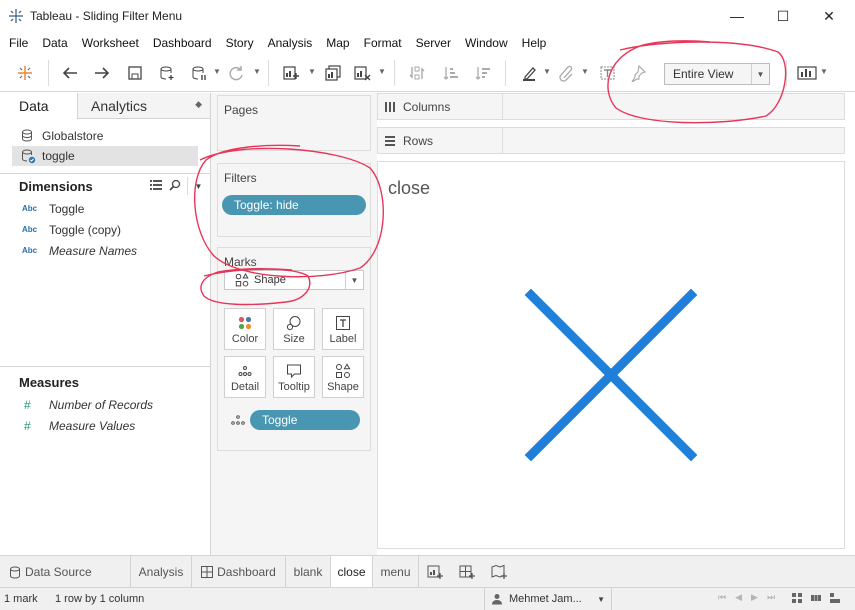 The image size is (855, 610). What do you see at coordinates (382, 71) in the screenshot?
I see `clear-dropdown-icon: ▼` at bounding box center [382, 71].